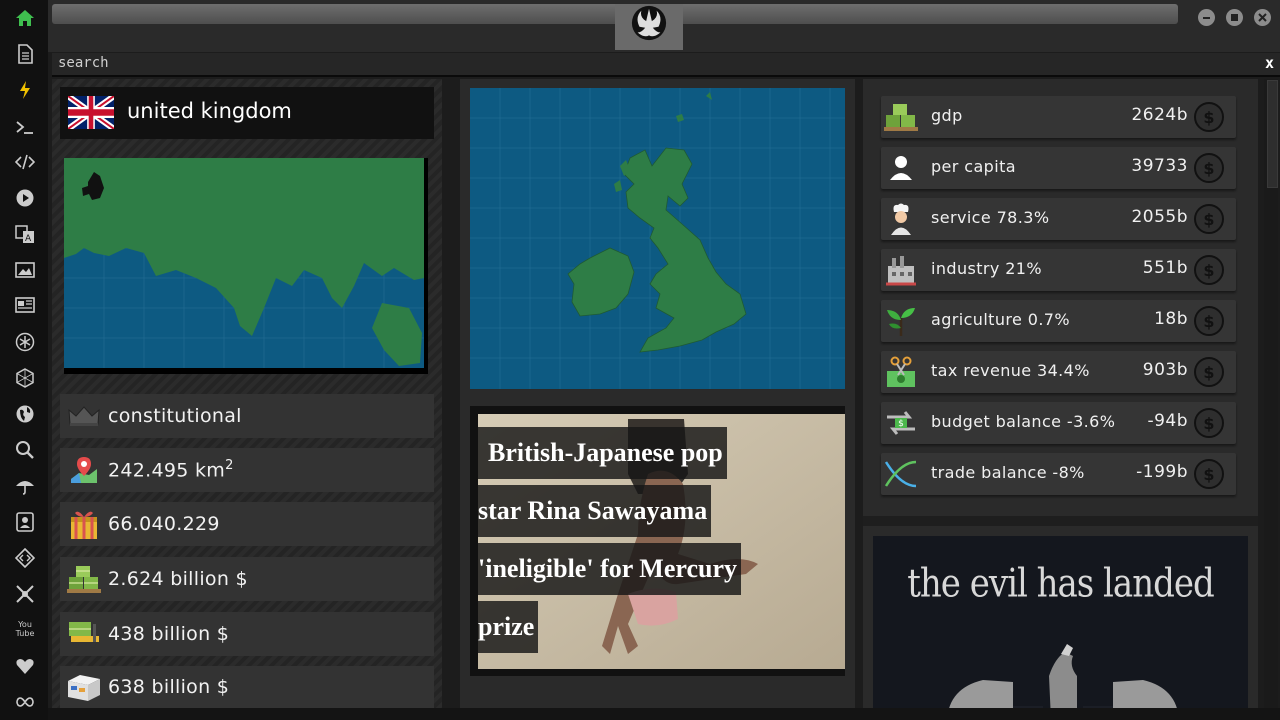 This screenshot has width=1280, height=720. Describe the element at coordinates (25, 414) in the screenshot. I see `globe-icon` at that location.